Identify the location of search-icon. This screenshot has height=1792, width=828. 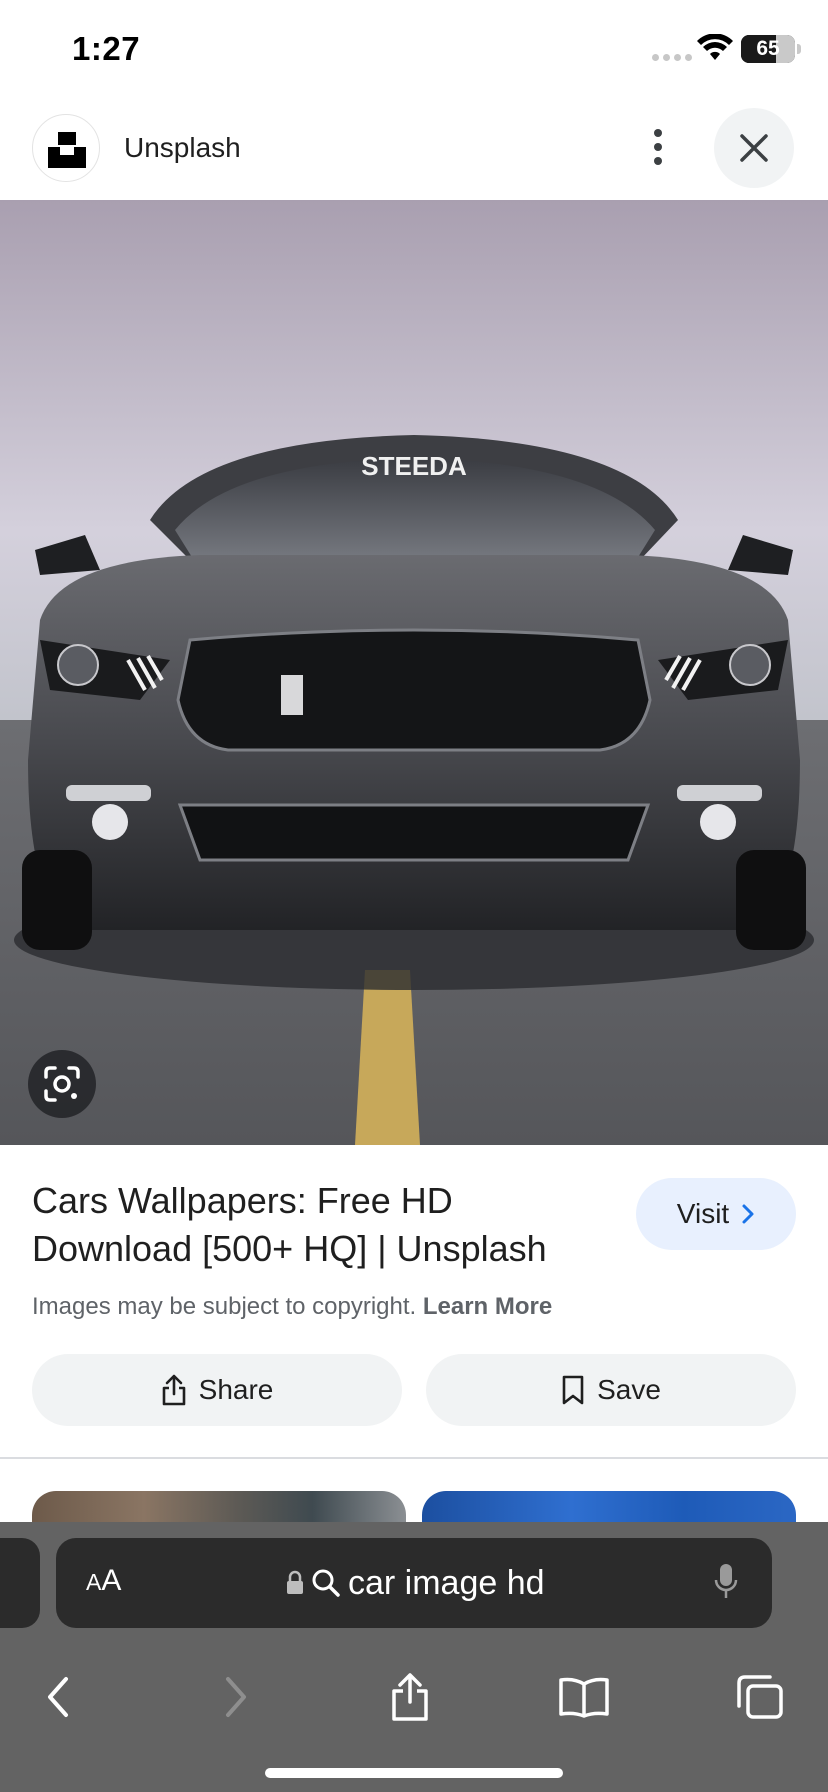
(326, 1583).